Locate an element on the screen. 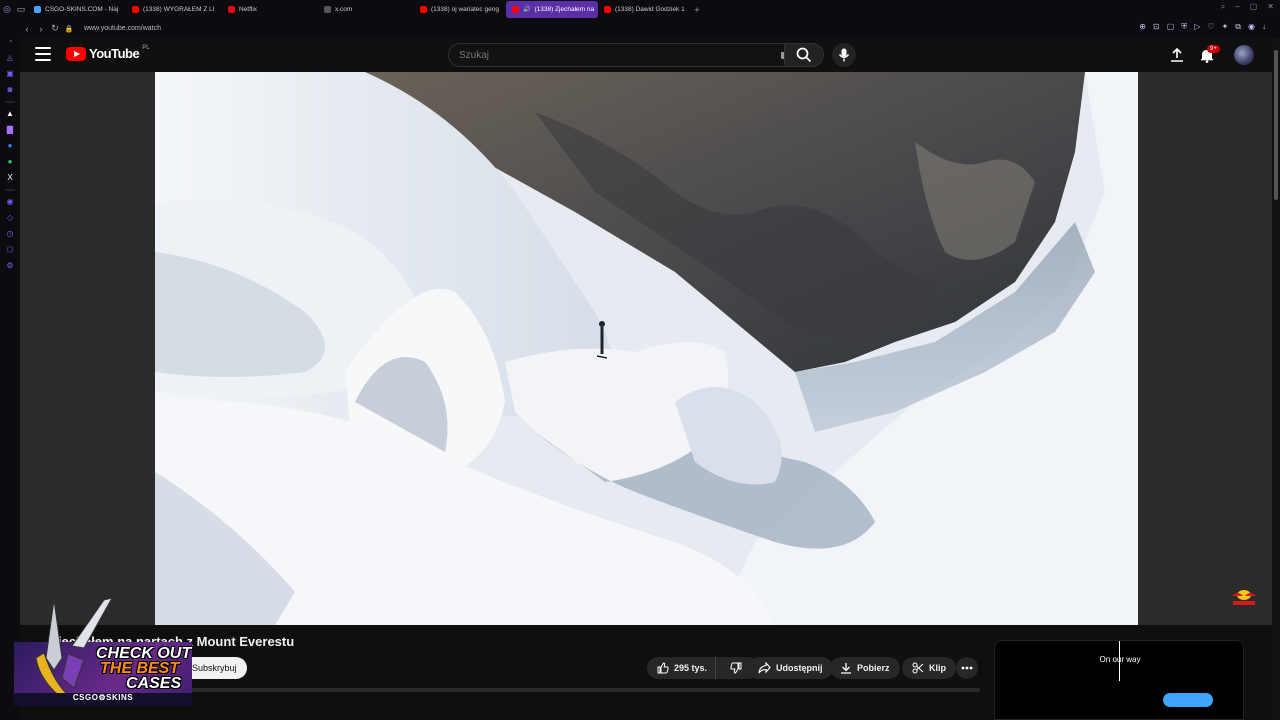 The image size is (1280, 720). thumbs-down-icon is located at coordinates (736, 668).